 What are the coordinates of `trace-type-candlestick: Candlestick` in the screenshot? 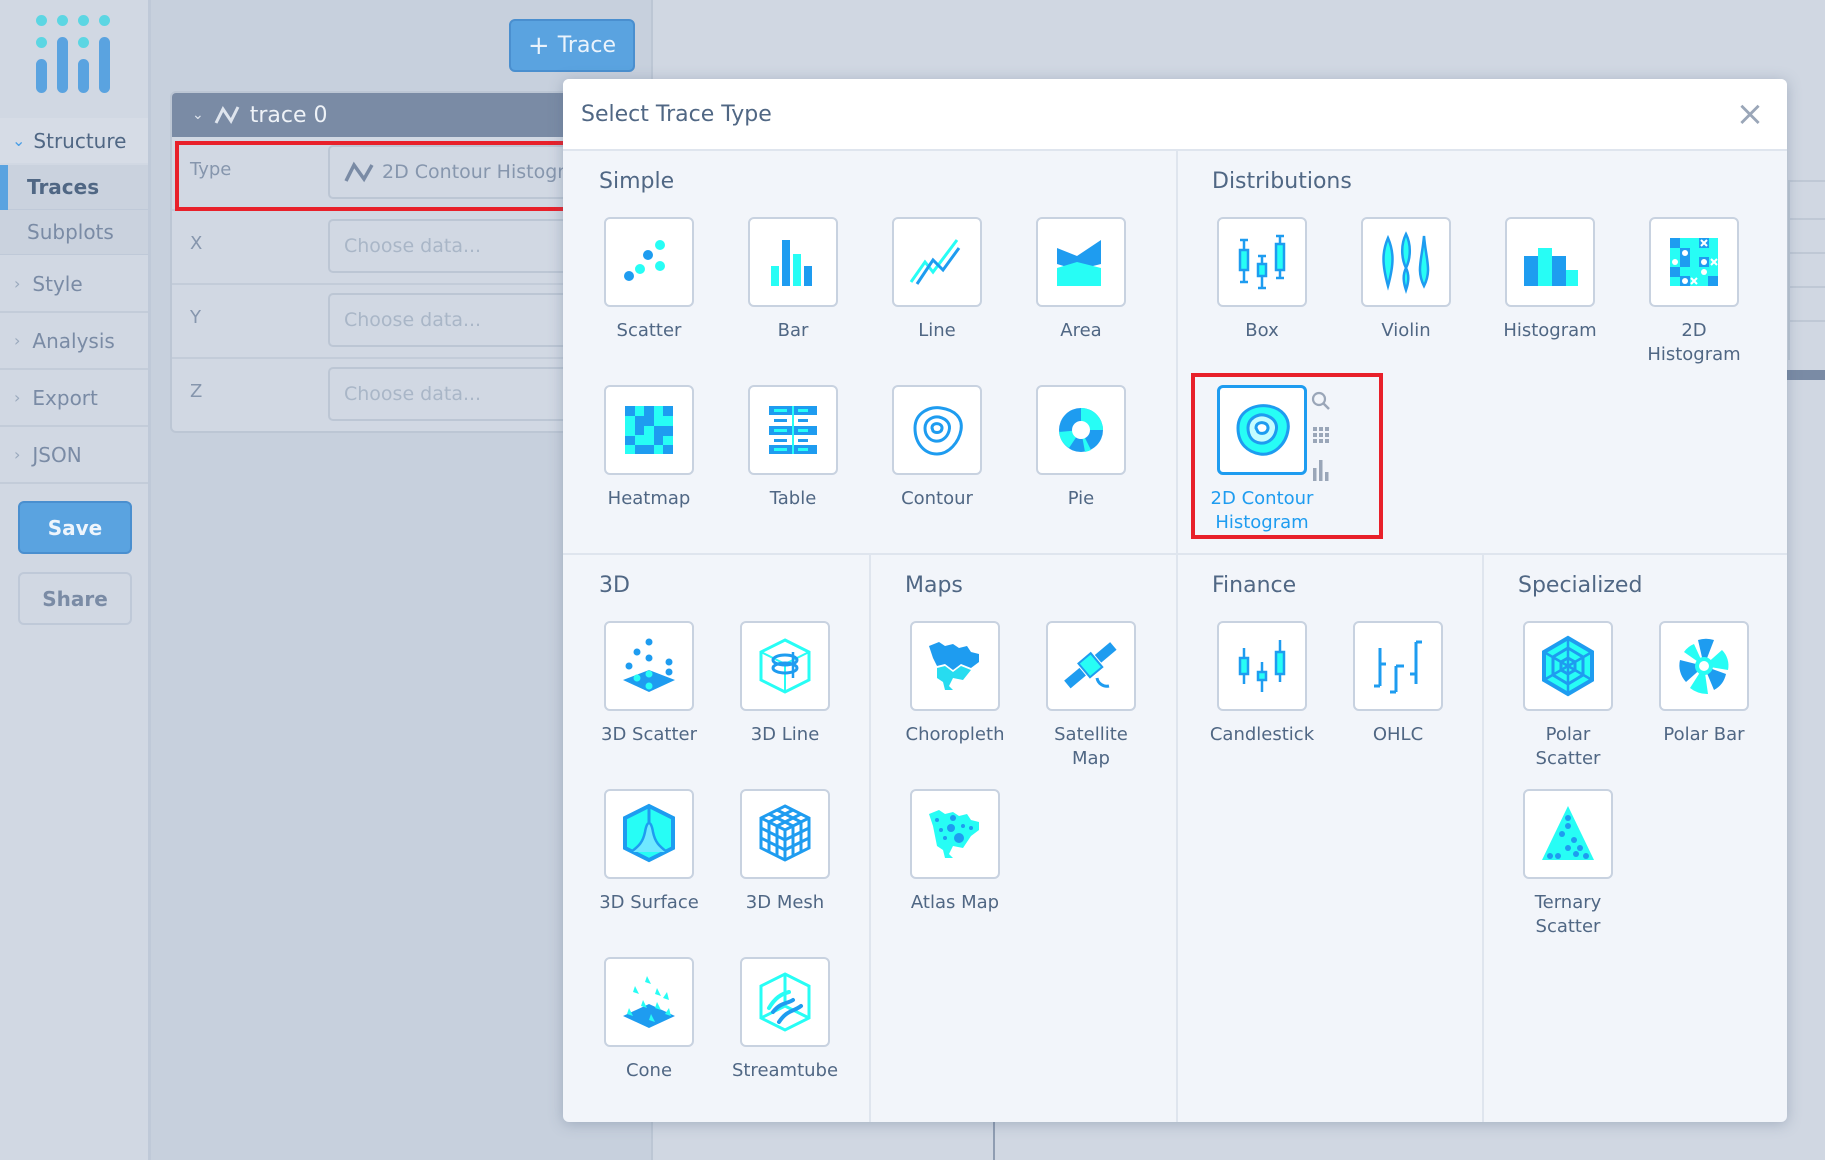 It's located at (1262, 684).